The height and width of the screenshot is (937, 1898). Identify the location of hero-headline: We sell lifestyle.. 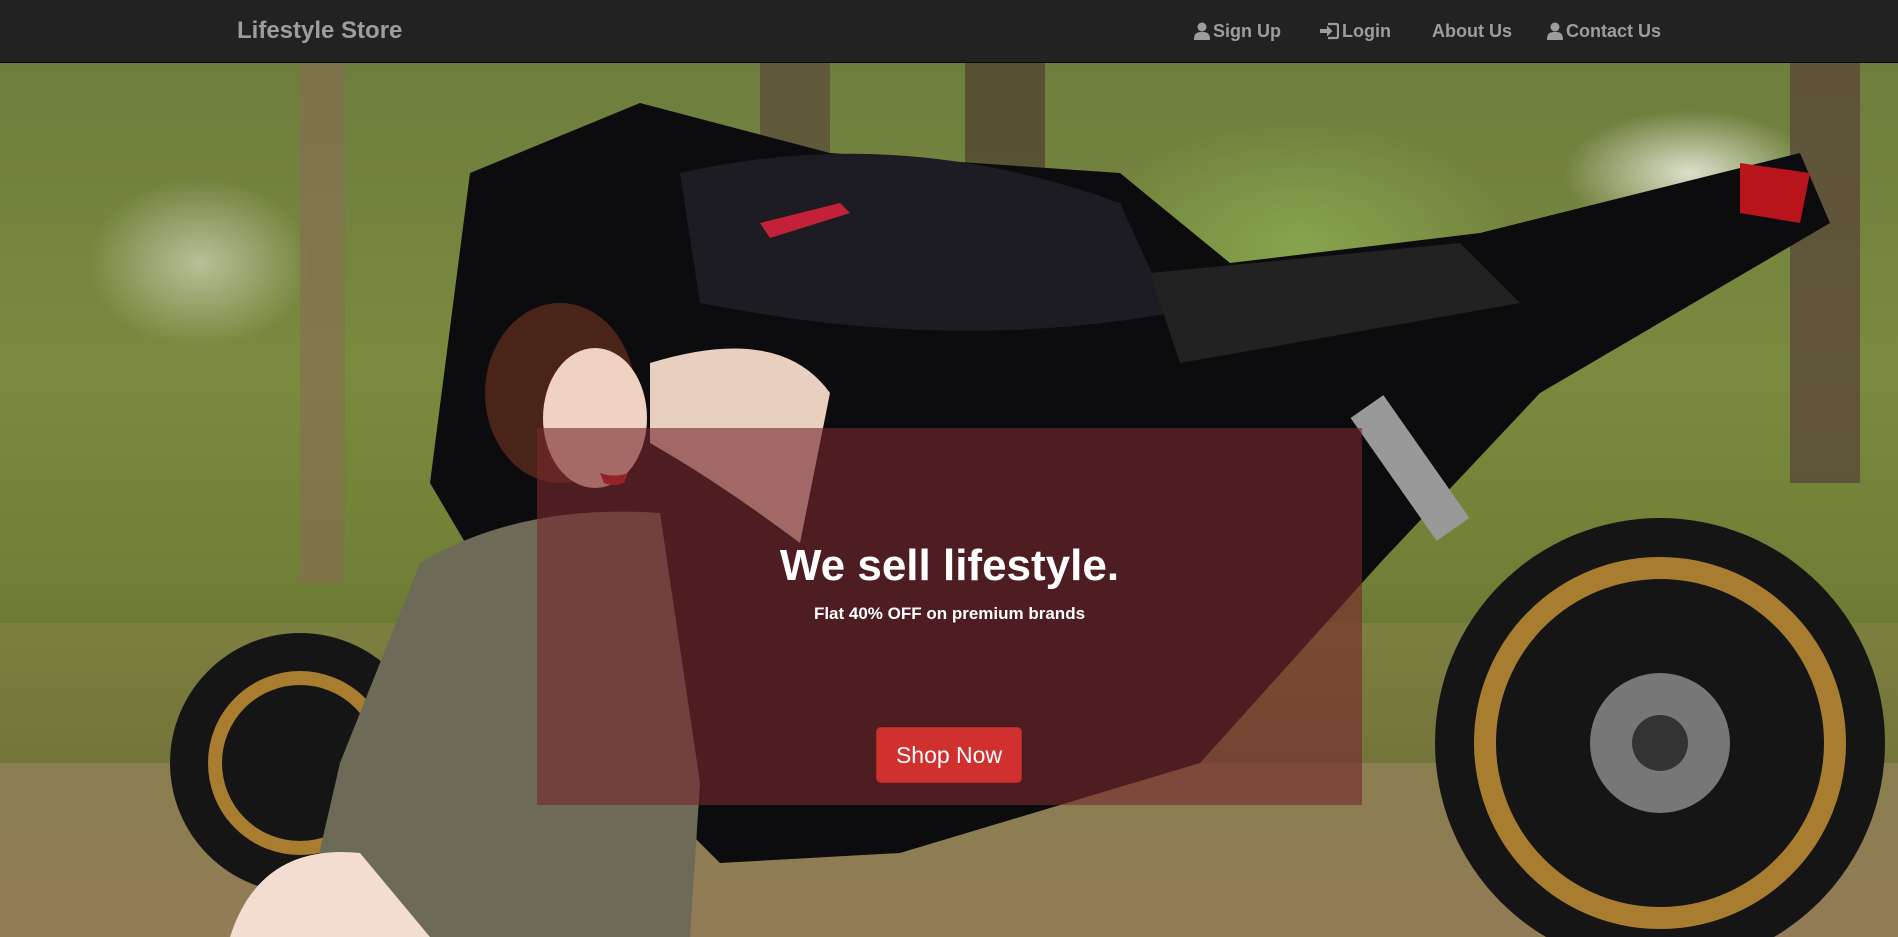
(949, 565).